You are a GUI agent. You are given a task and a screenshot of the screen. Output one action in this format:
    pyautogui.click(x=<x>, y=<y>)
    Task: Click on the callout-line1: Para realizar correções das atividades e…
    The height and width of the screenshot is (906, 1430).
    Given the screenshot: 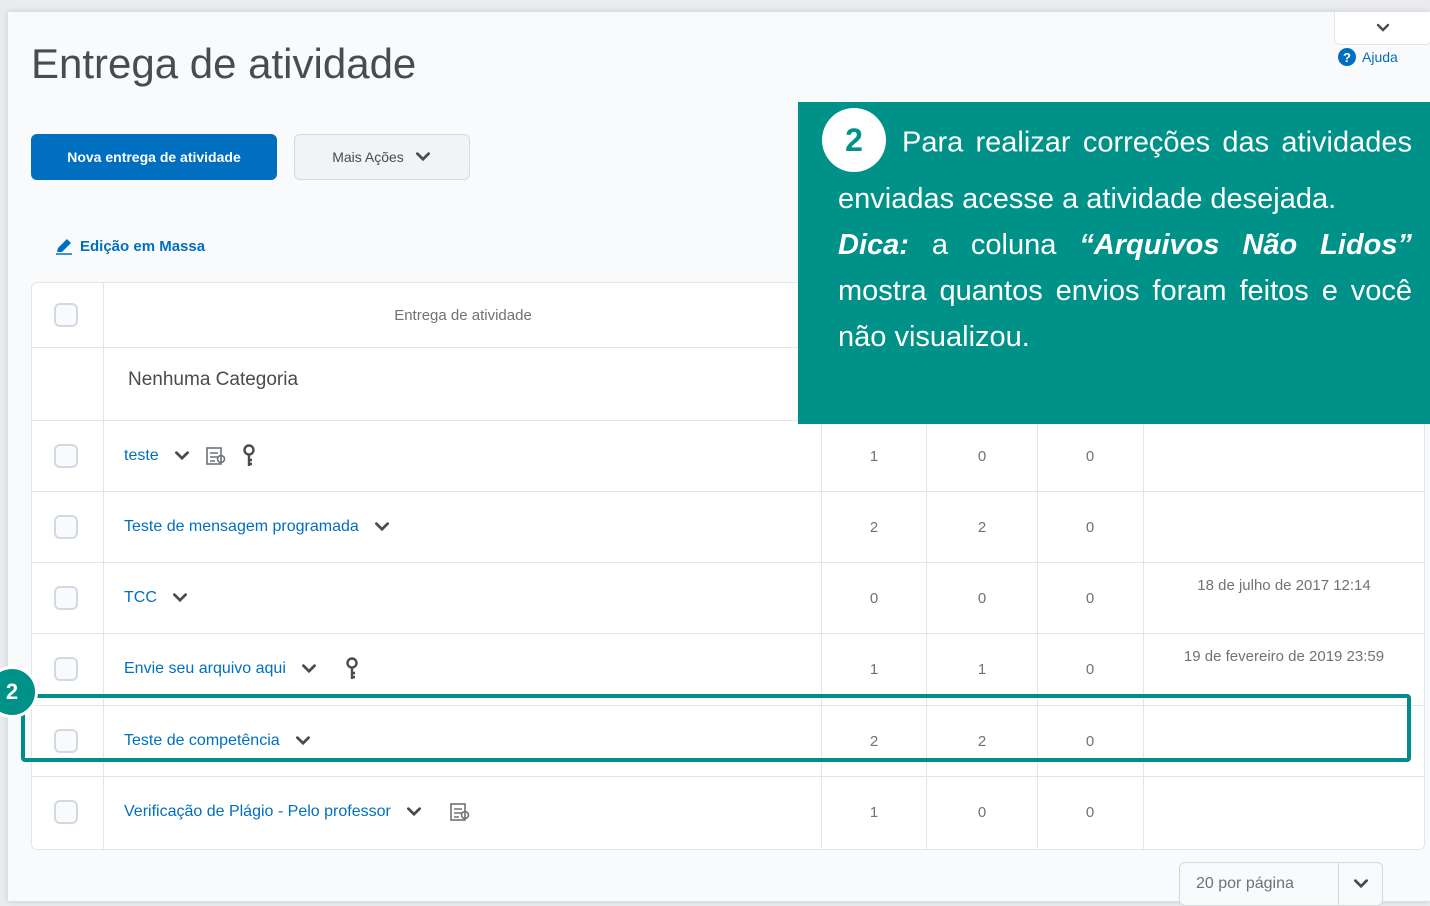 What is the action you would take?
    pyautogui.click(x=1125, y=170)
    